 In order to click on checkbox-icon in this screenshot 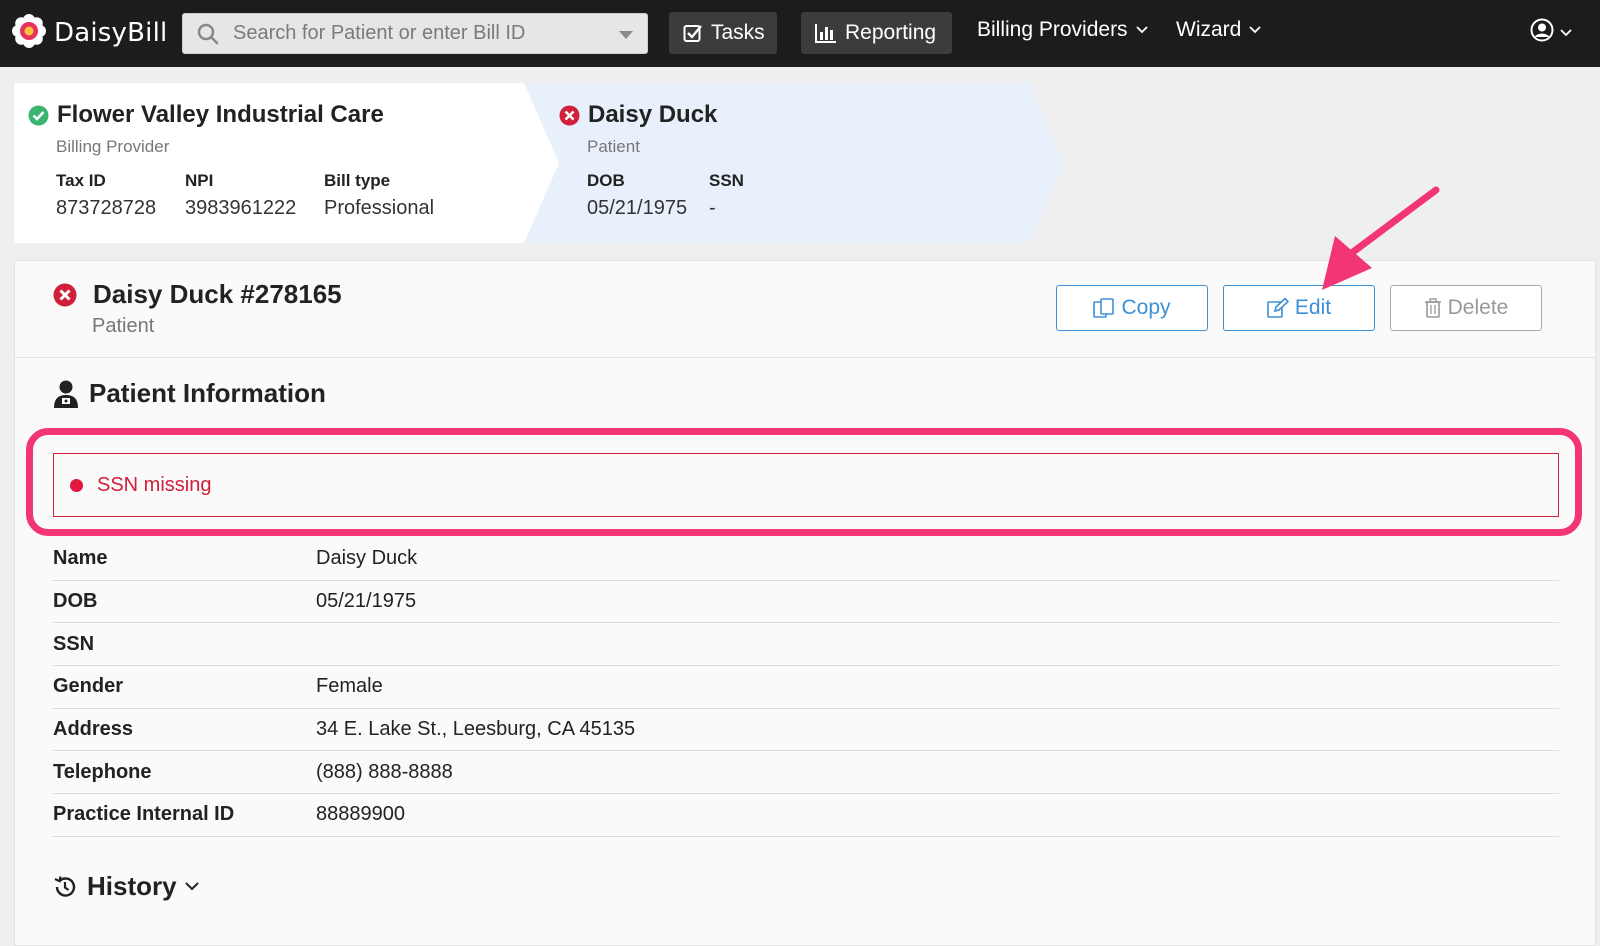, I will do `click(693, 33)`.